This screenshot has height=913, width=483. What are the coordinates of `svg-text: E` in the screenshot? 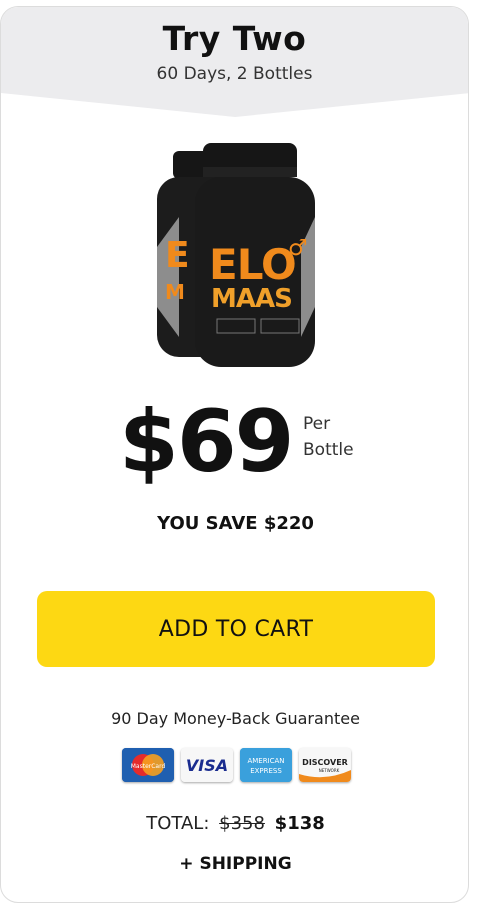 It's located at (177, 255).